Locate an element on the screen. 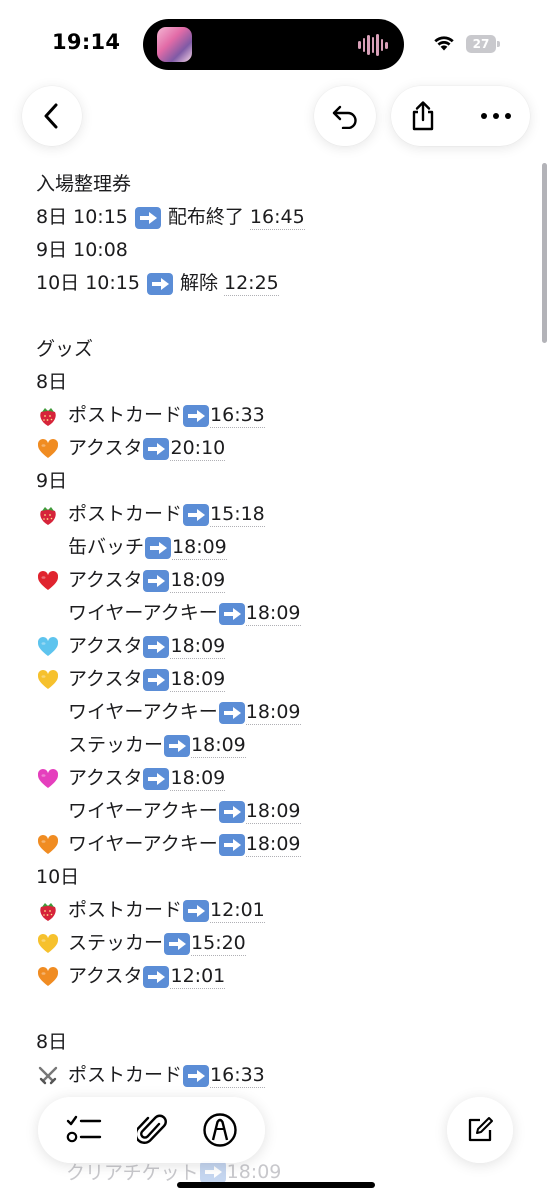  line-text: 入場整理券 is located at coordinates (84, 184).